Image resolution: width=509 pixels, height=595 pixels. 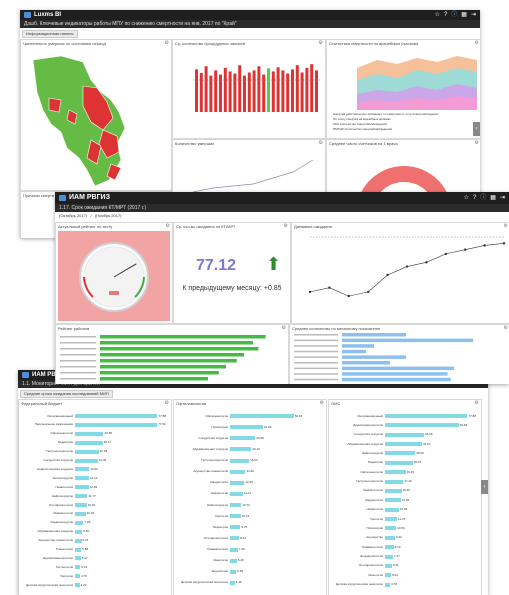 What do you see at coordinates (298, 415) in the screenshot?
I see `bar-value-label: 60.18` at bounding box center [298, 415].